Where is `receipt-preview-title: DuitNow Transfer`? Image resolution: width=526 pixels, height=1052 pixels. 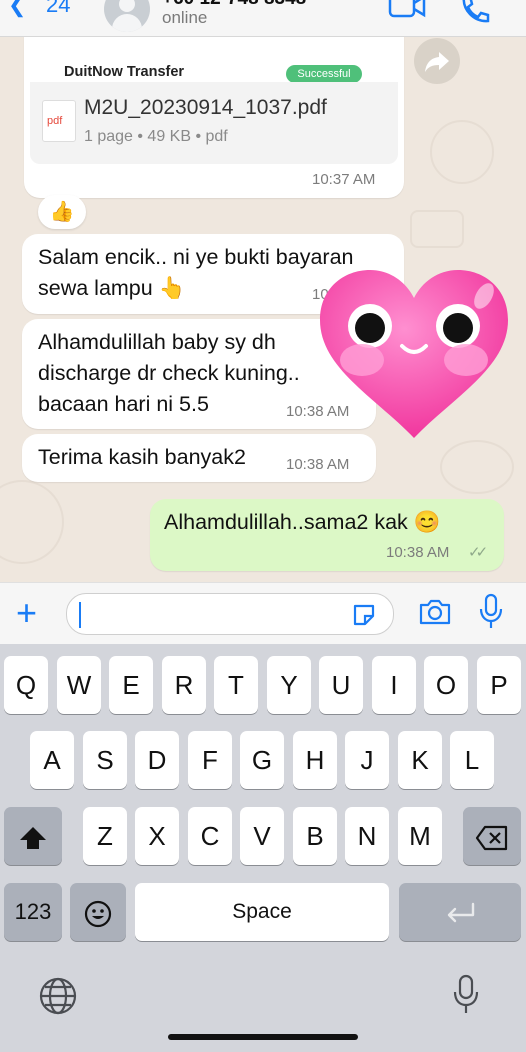
receipt-preview-title: DuitNow Transfer is located at coordinates (124, 72).